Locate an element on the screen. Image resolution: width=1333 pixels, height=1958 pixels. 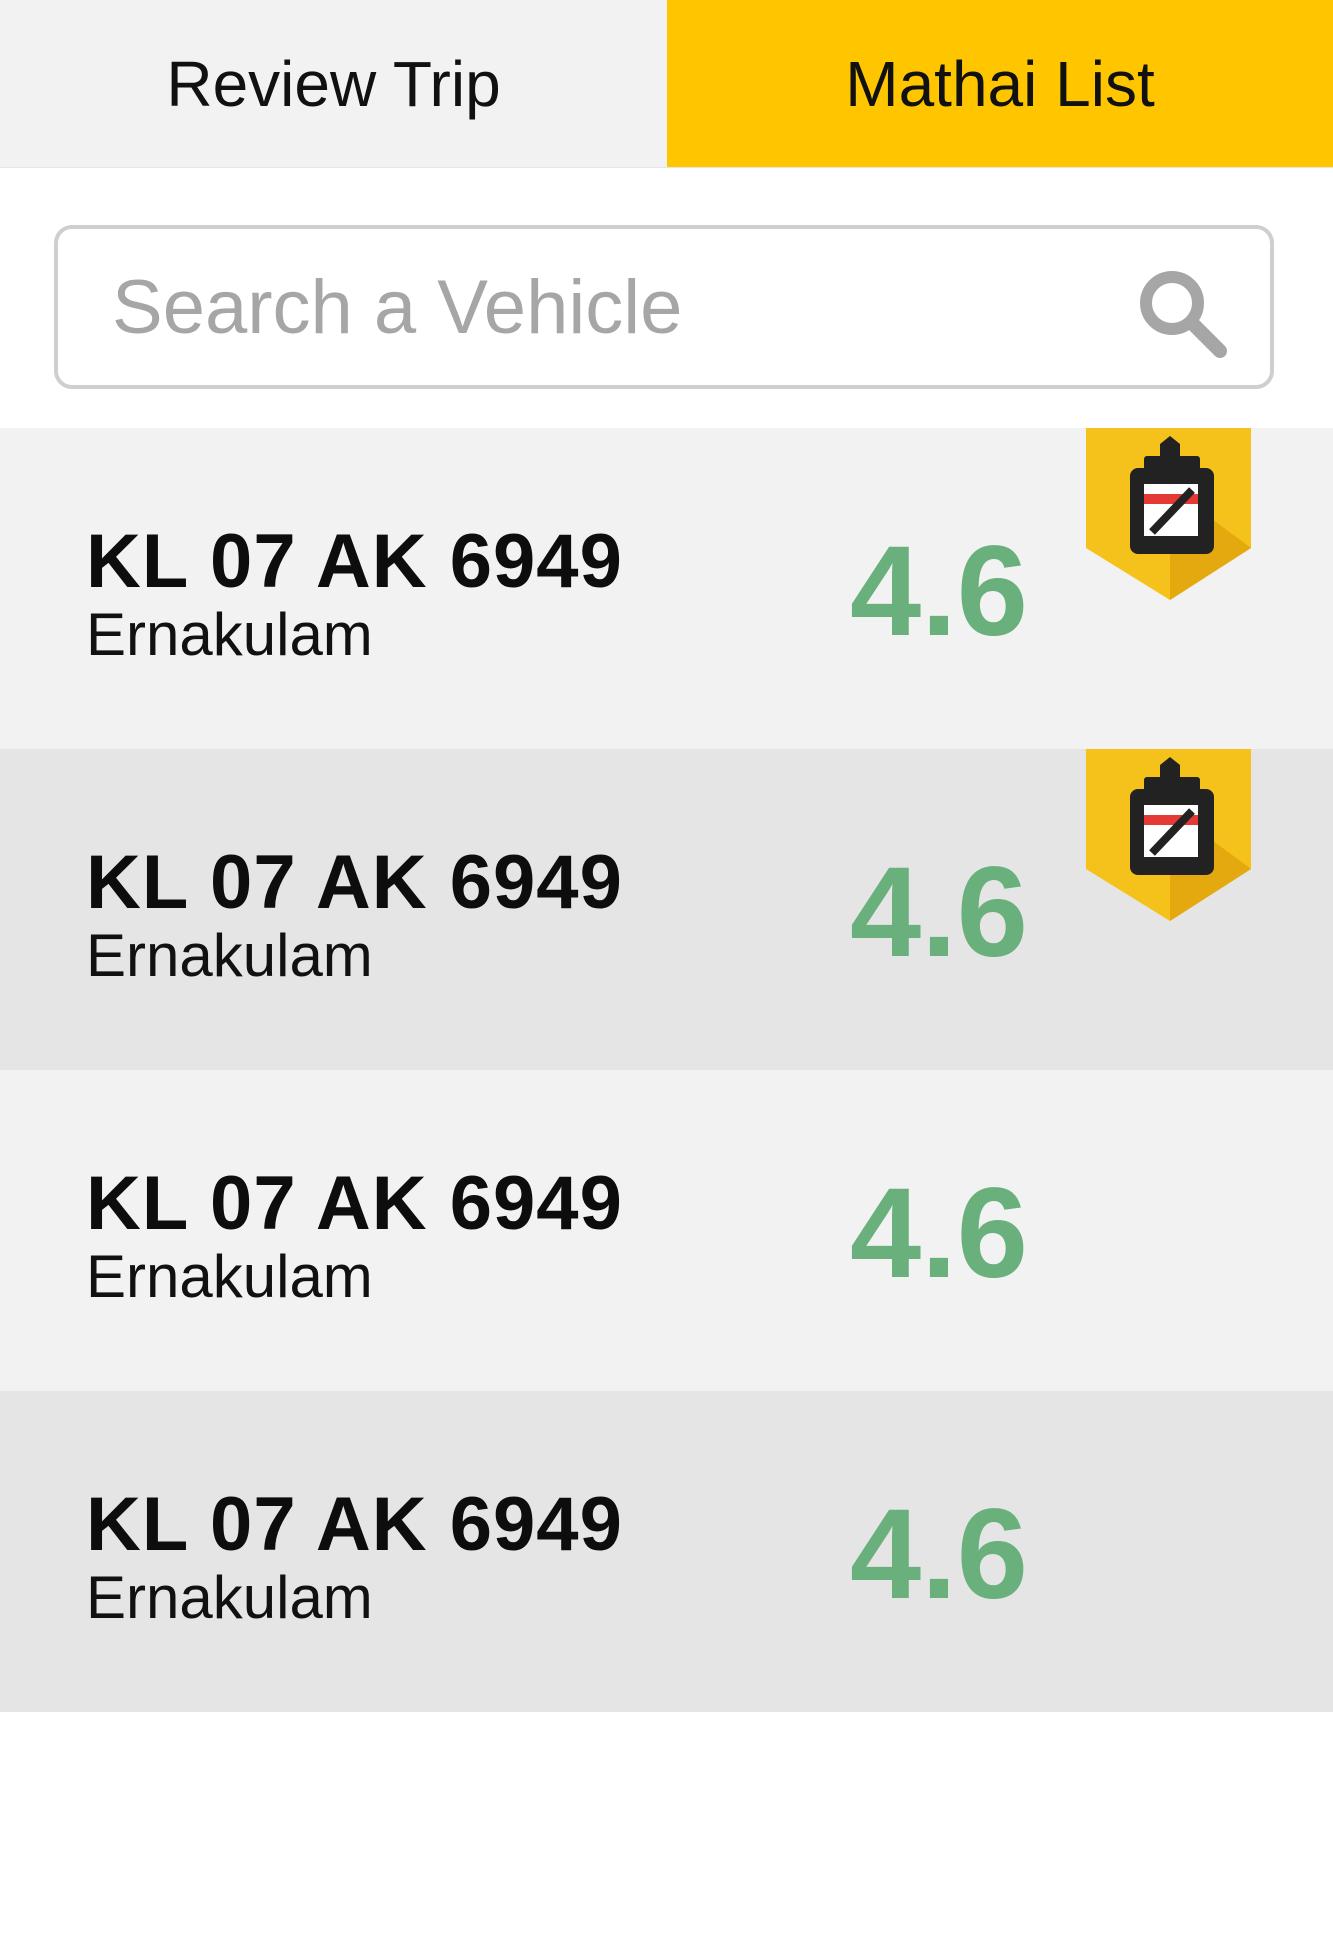
tab-bar: Review Trip Mathai List is located at coordinates (666, 84).